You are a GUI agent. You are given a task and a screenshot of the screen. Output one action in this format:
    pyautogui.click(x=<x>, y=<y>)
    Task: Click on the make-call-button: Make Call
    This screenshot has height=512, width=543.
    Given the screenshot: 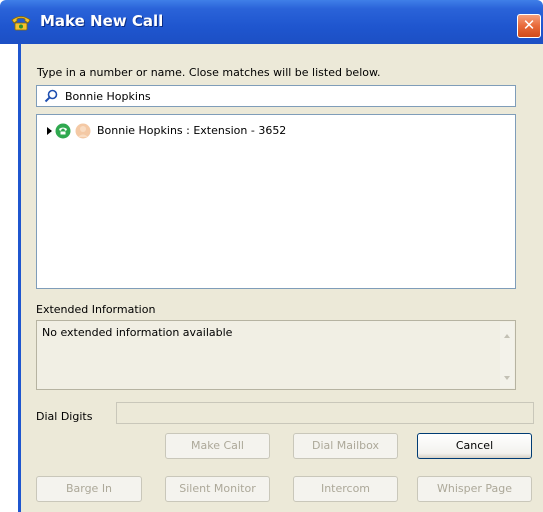 What is the action you would take?
    pyautogui.click(x=217, y=446)
    